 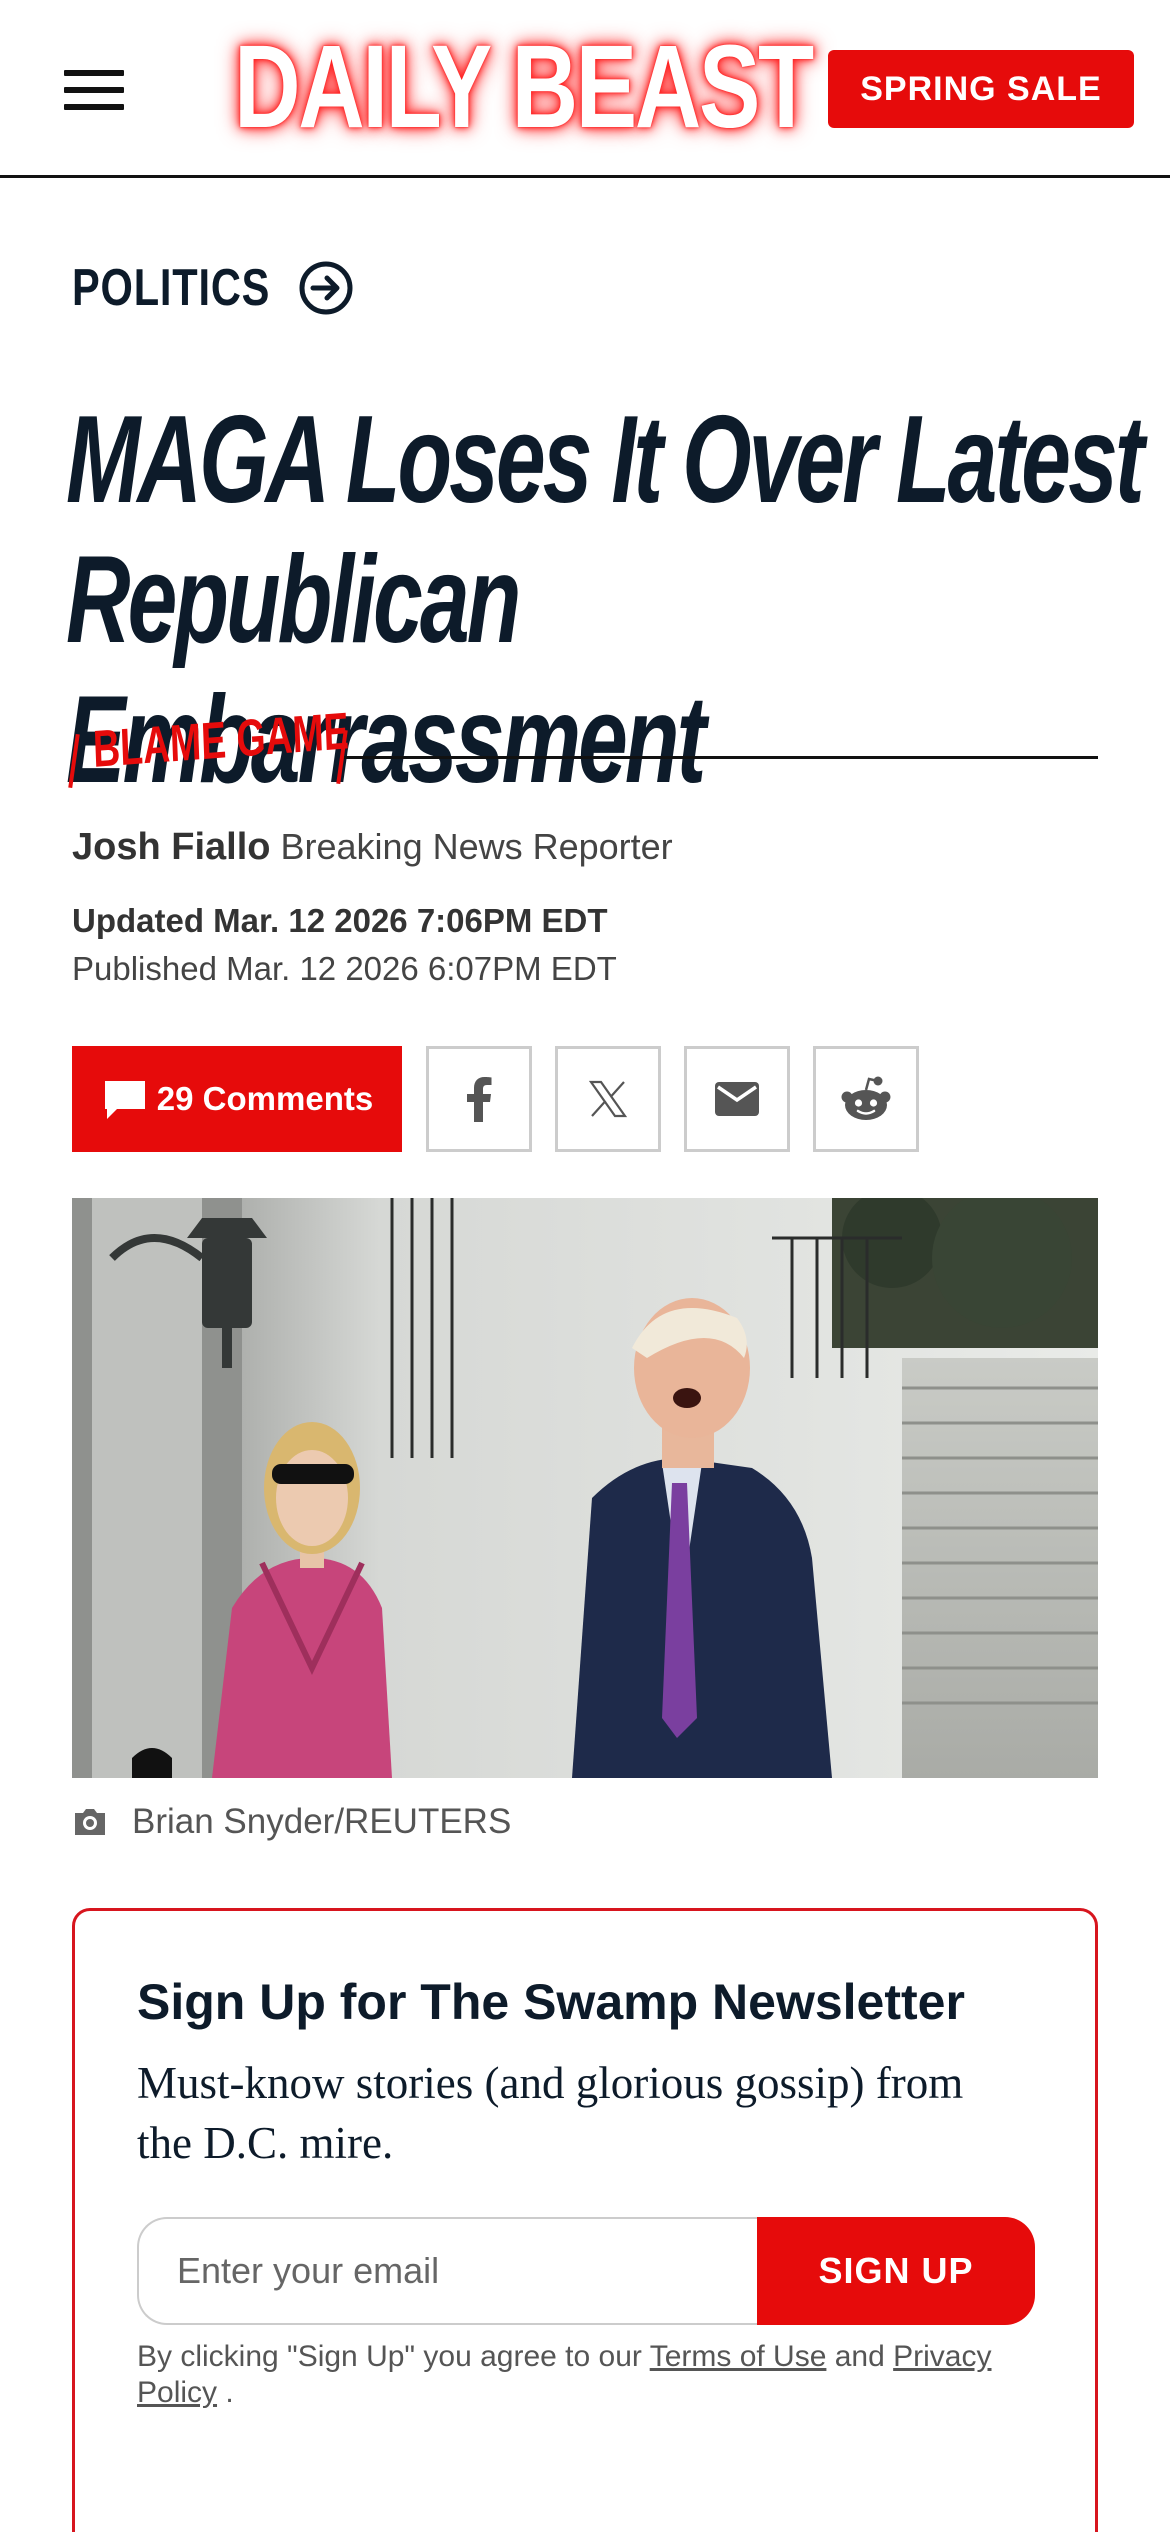 I want to click on share-x-button, so click(x=608, y=1099).